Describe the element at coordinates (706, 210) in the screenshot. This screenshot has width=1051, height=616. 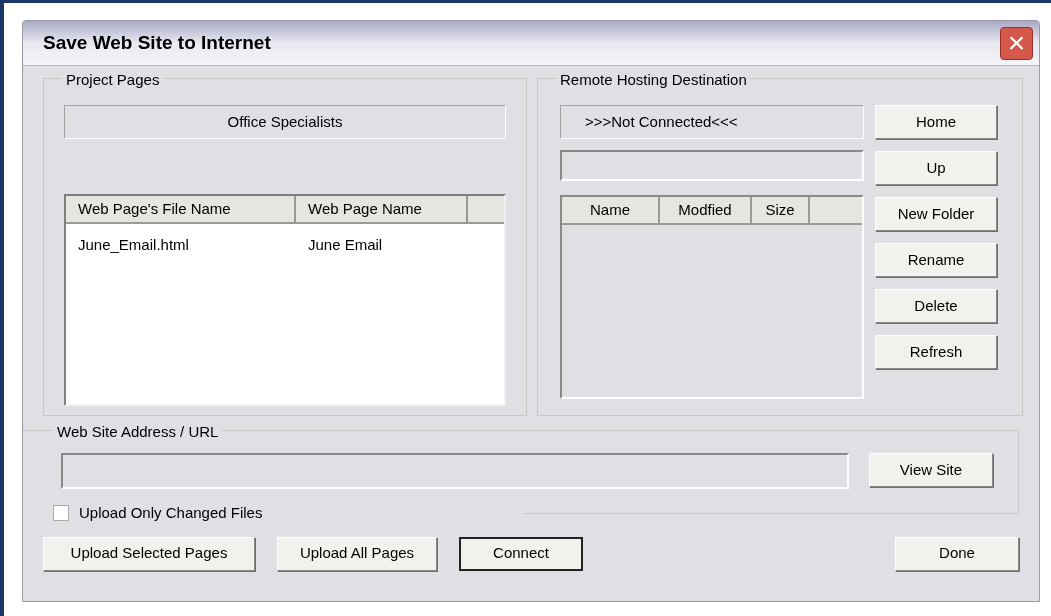
I see `column-header: Modfied` at that location.